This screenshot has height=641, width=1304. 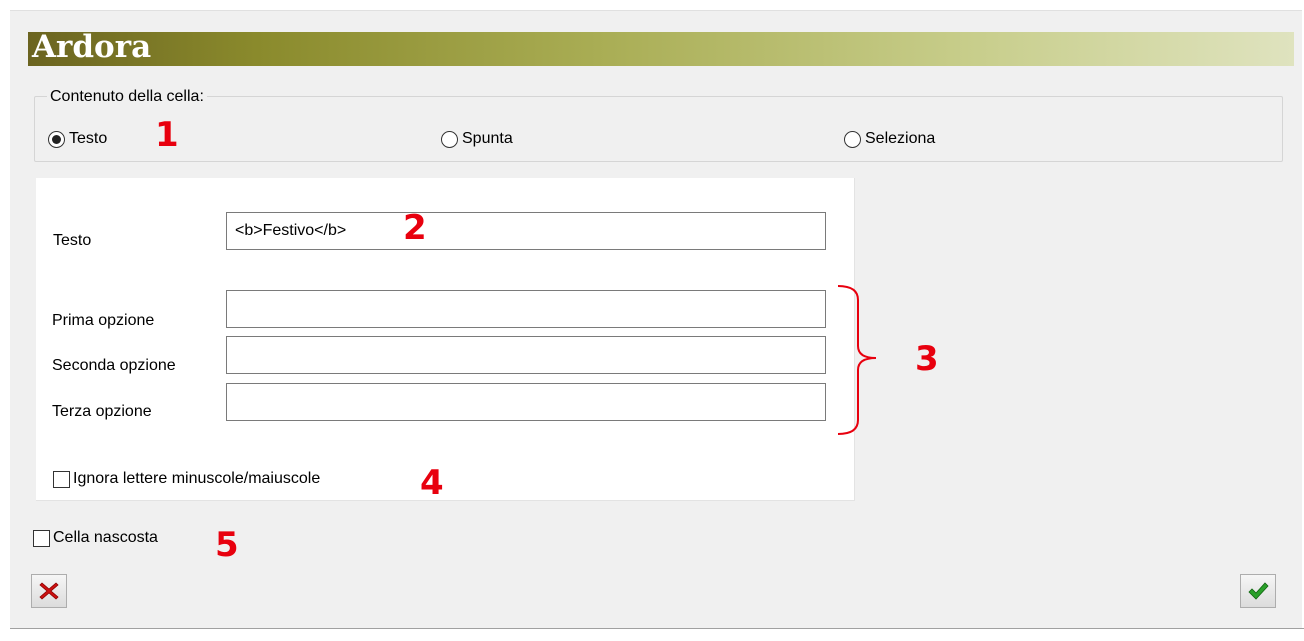 What do you see at coordinates (526, 355) in the screenshot?
I see `second-option-input` at bounding box center [526, 355].